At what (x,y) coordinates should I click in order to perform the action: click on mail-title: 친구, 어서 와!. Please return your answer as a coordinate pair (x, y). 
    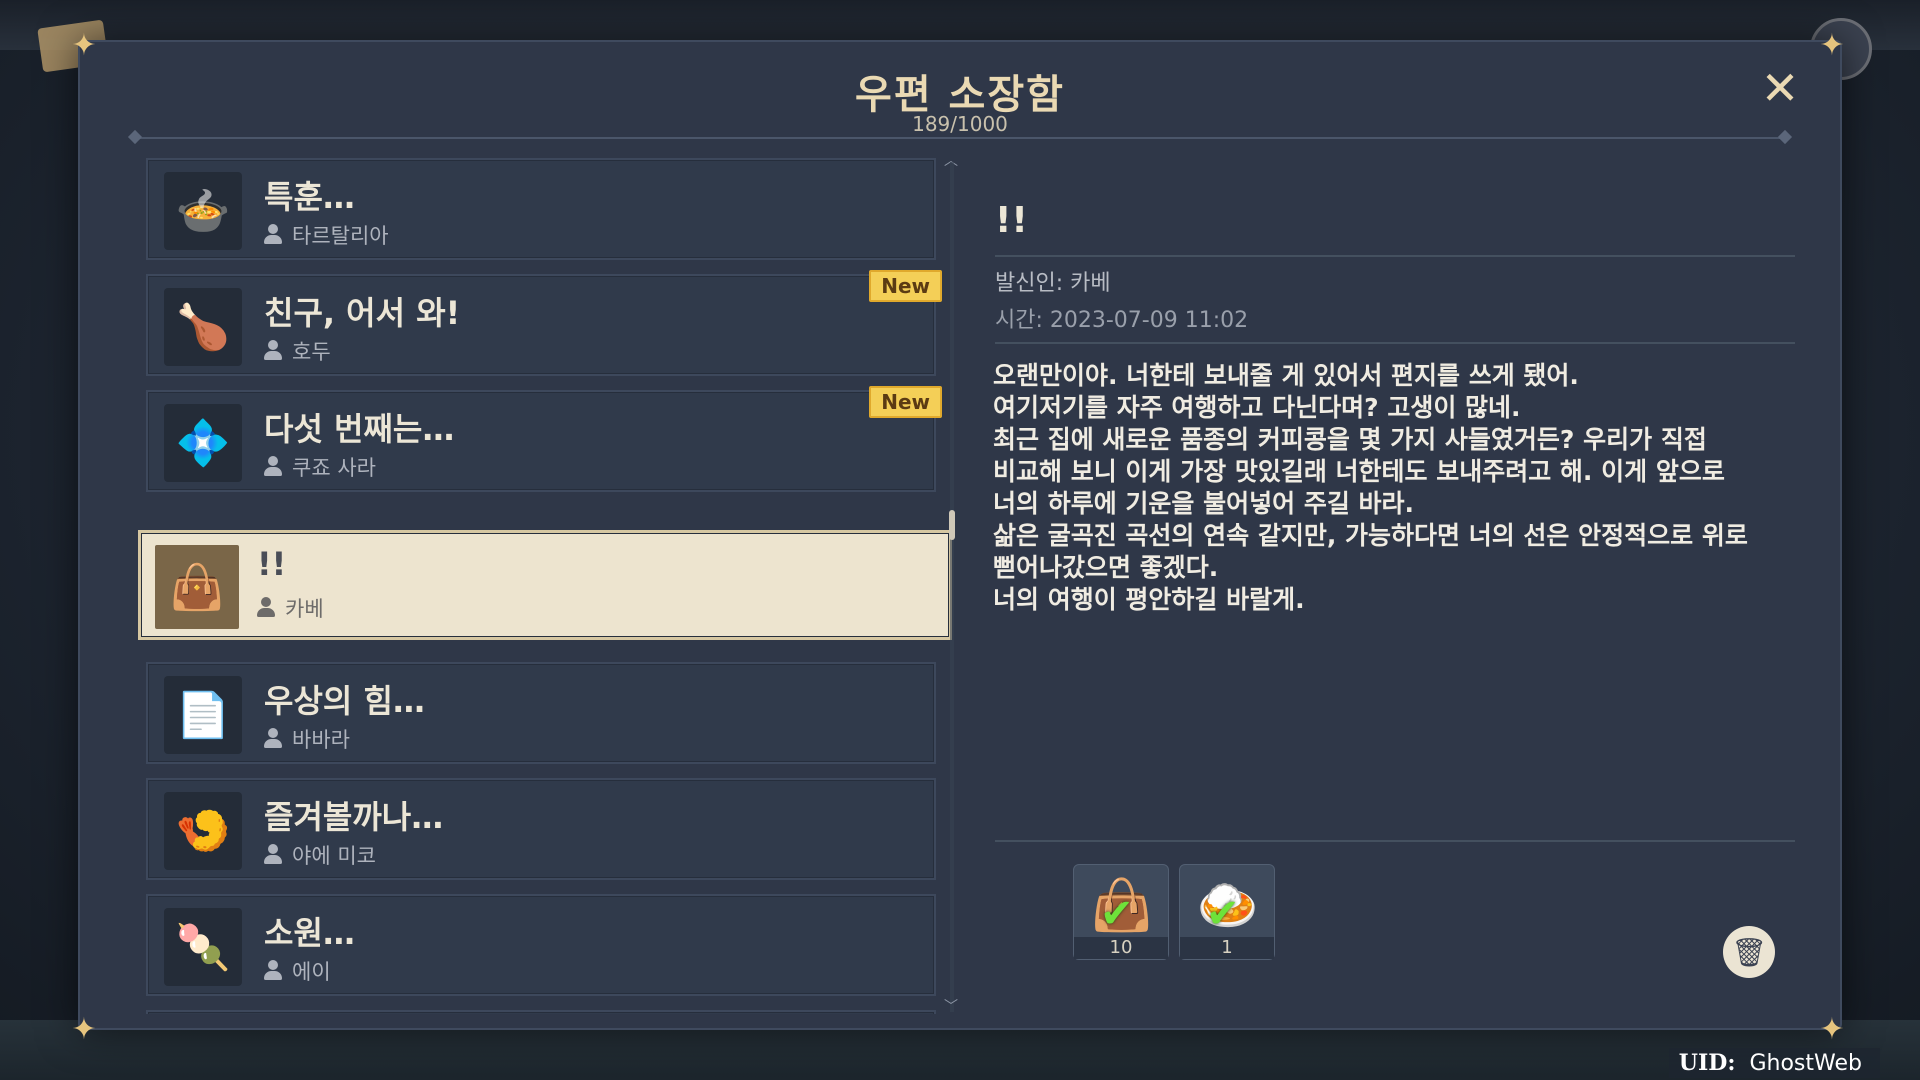
    Looking at the image, I should click on (362, 313).